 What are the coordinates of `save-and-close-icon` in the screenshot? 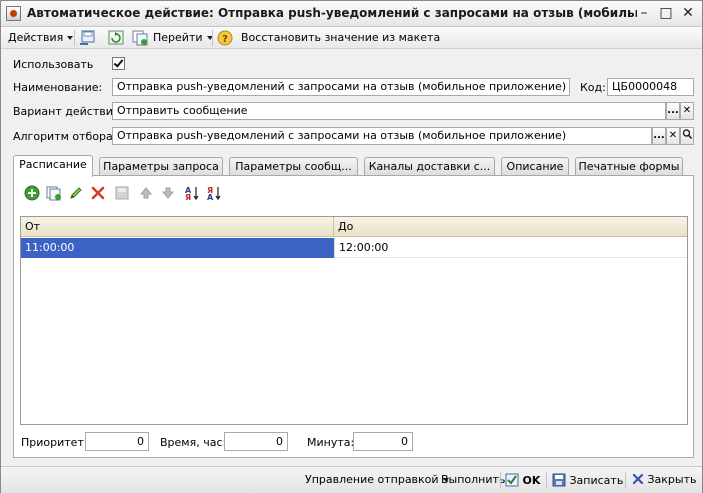 It's located at (88, 38).